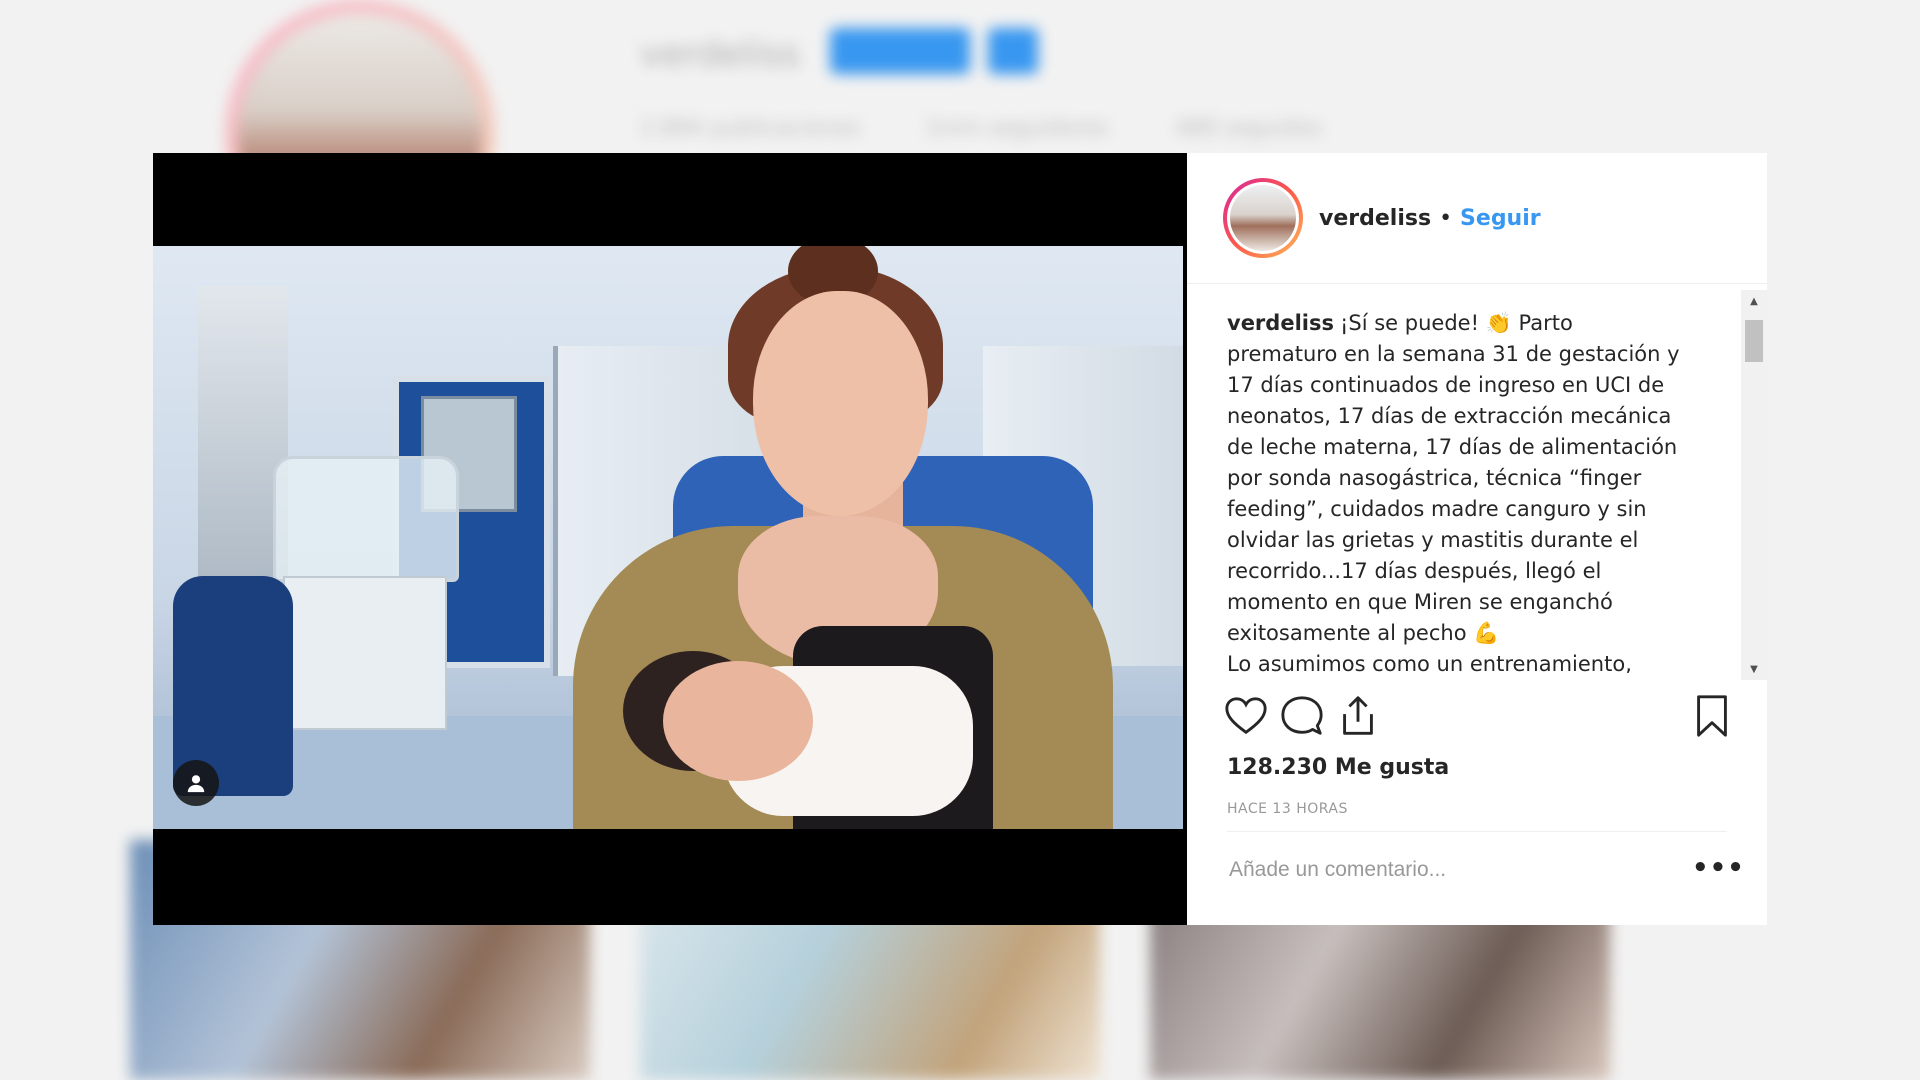 The width and height of the screenshot is (1920, 1080). I want to click on background-follow-button, so click(900, 51).